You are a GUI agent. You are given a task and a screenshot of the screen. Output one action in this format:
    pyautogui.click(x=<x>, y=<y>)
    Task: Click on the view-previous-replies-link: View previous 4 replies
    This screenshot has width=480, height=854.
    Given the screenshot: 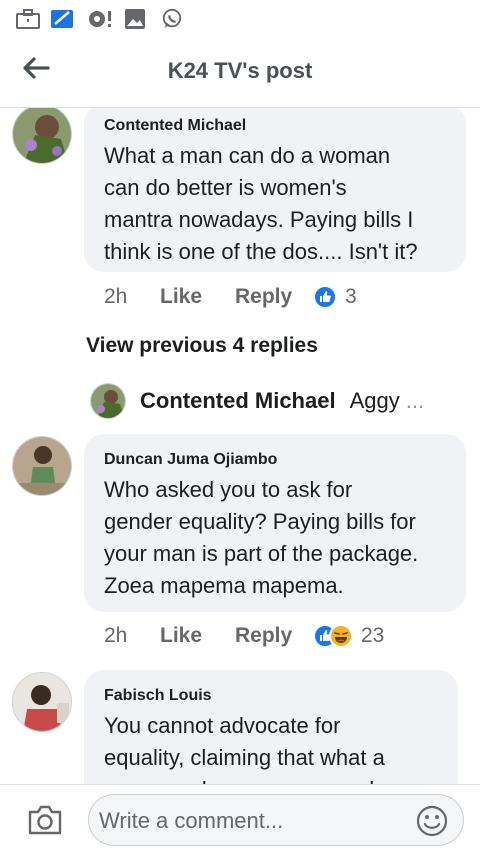 What is the action you would take?
    pyautogui.click(x=202, y=346)
    